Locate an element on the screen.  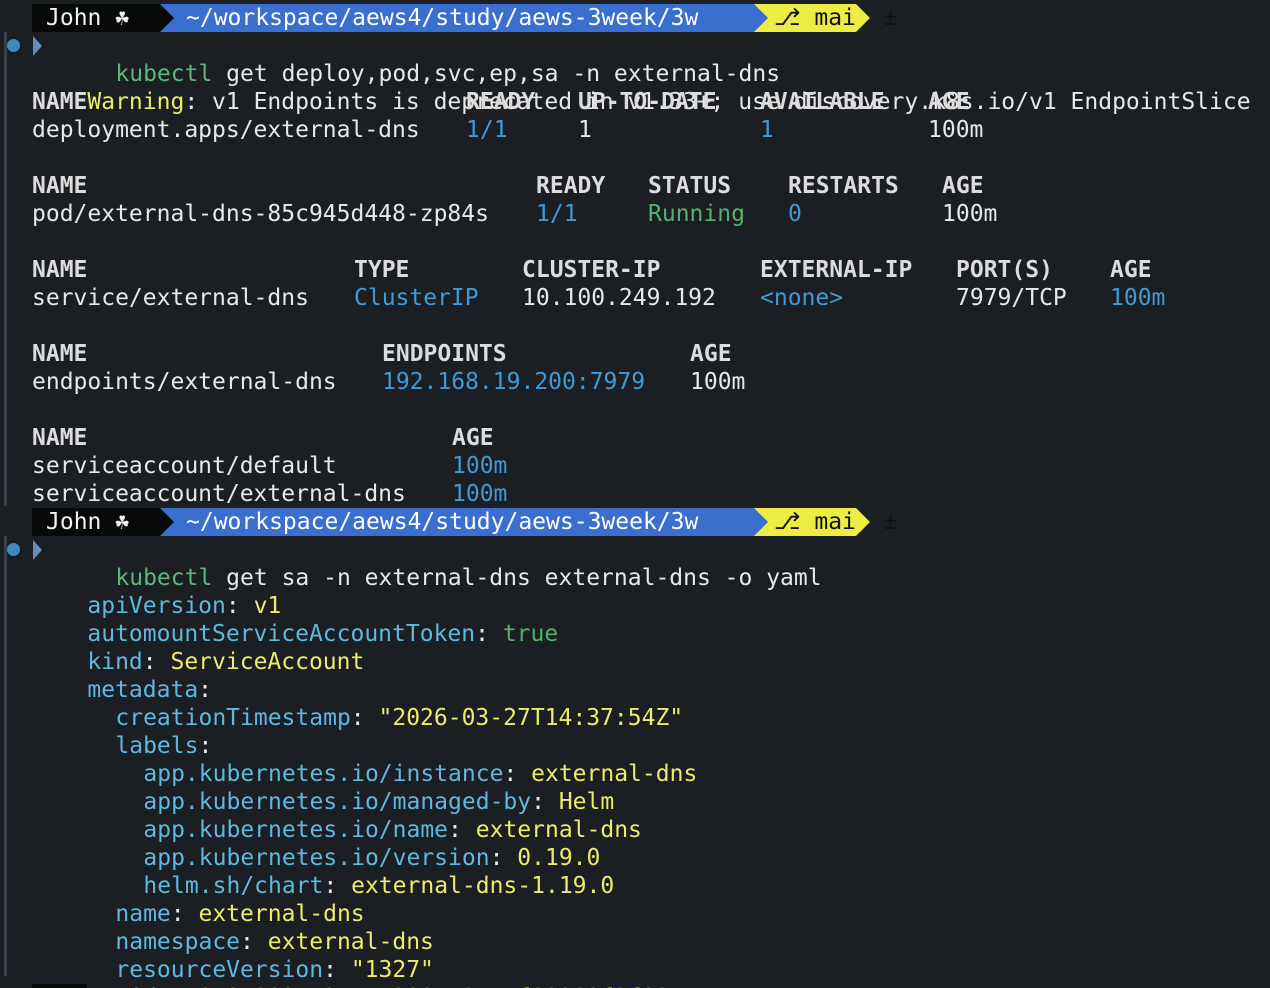
column-header: TYPE is located at coordinates (382, 270).